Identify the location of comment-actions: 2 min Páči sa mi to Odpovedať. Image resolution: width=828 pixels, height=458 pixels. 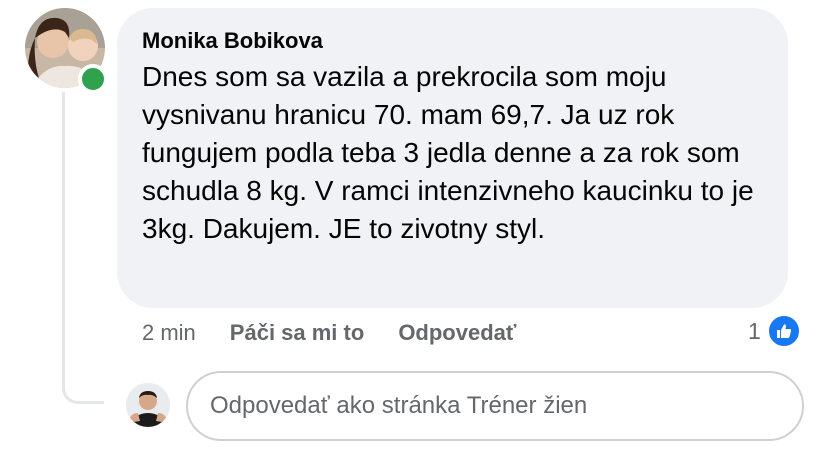
(346, 333).